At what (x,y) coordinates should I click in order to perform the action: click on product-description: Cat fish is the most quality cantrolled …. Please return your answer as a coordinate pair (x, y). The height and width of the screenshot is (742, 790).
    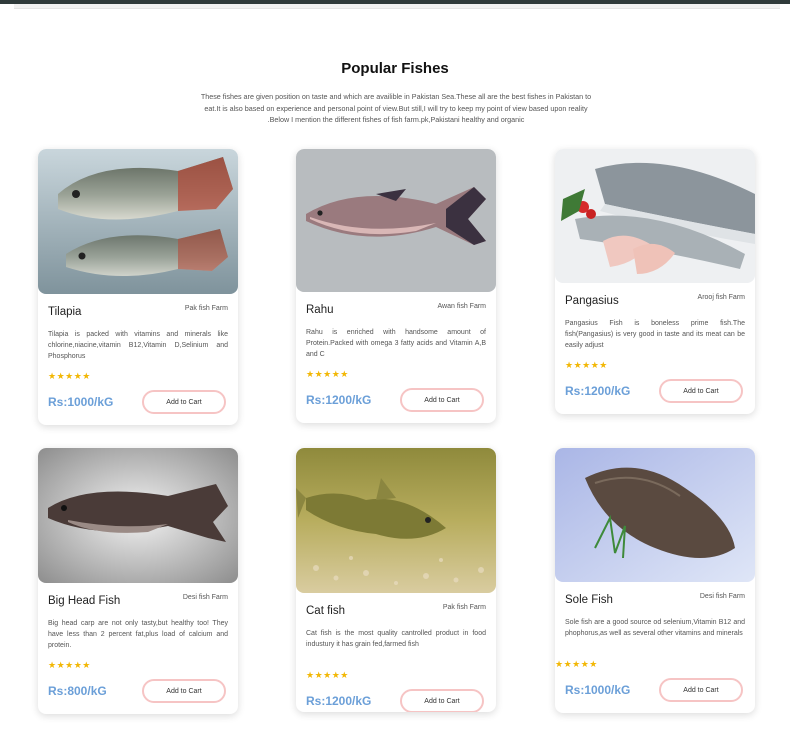
    Looking at the image, I should click on (396, 639).